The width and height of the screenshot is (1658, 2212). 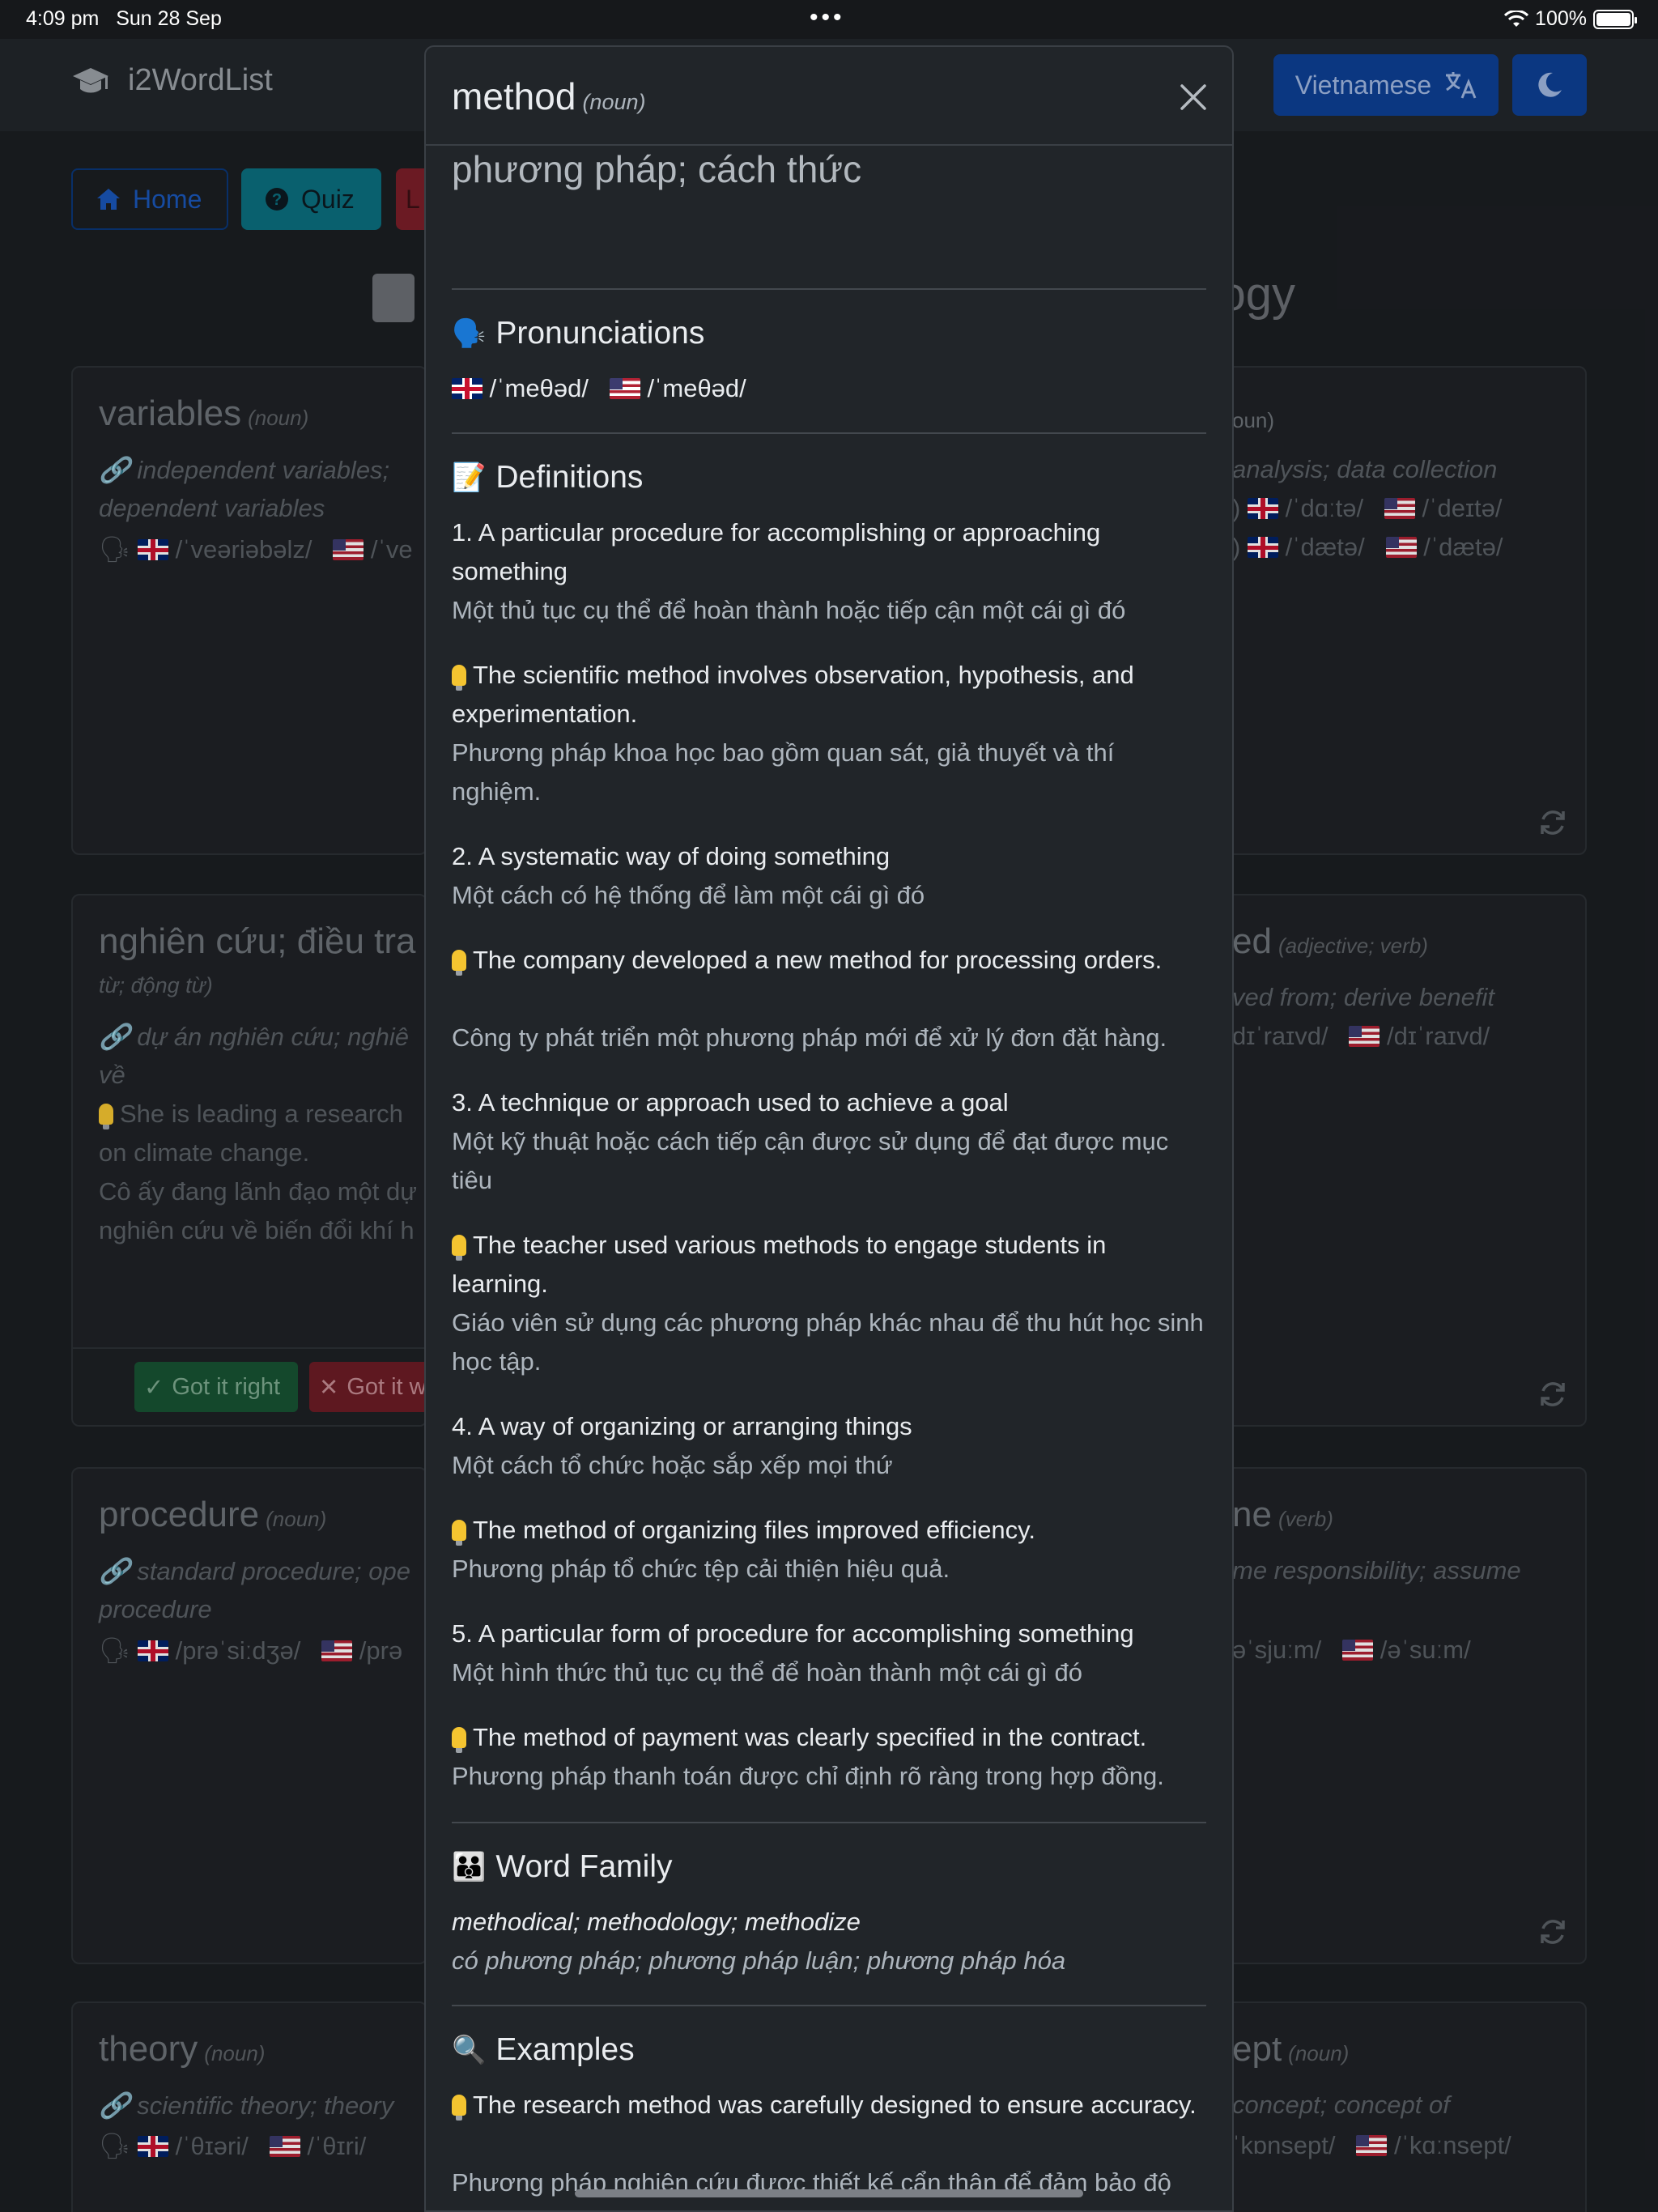 What do you see at coordinates (624, 389) in the screenshot?
I see `us-flag-icon` at bounding box center [624, 389].